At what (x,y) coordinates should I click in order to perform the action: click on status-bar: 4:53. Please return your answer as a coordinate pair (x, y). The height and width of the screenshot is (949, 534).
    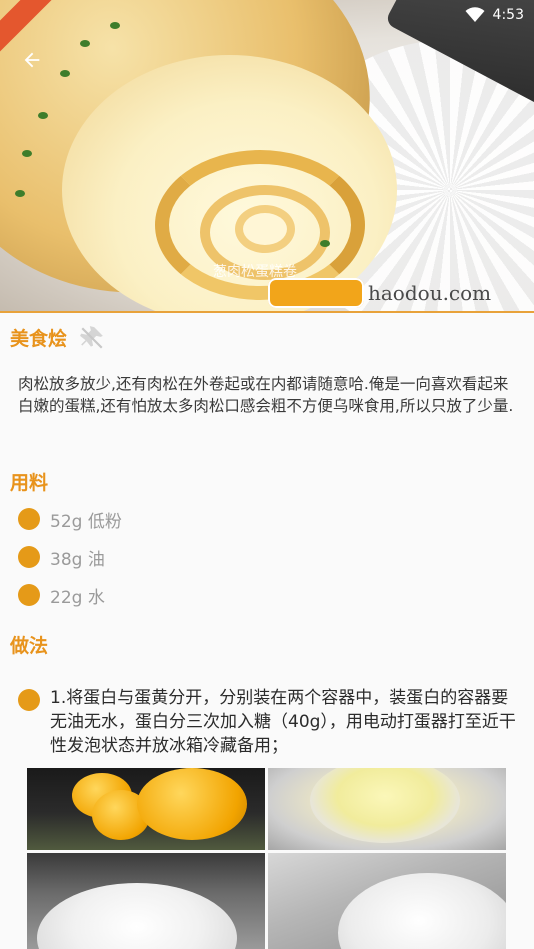
    Looking at the image, I should click on (499, 15).